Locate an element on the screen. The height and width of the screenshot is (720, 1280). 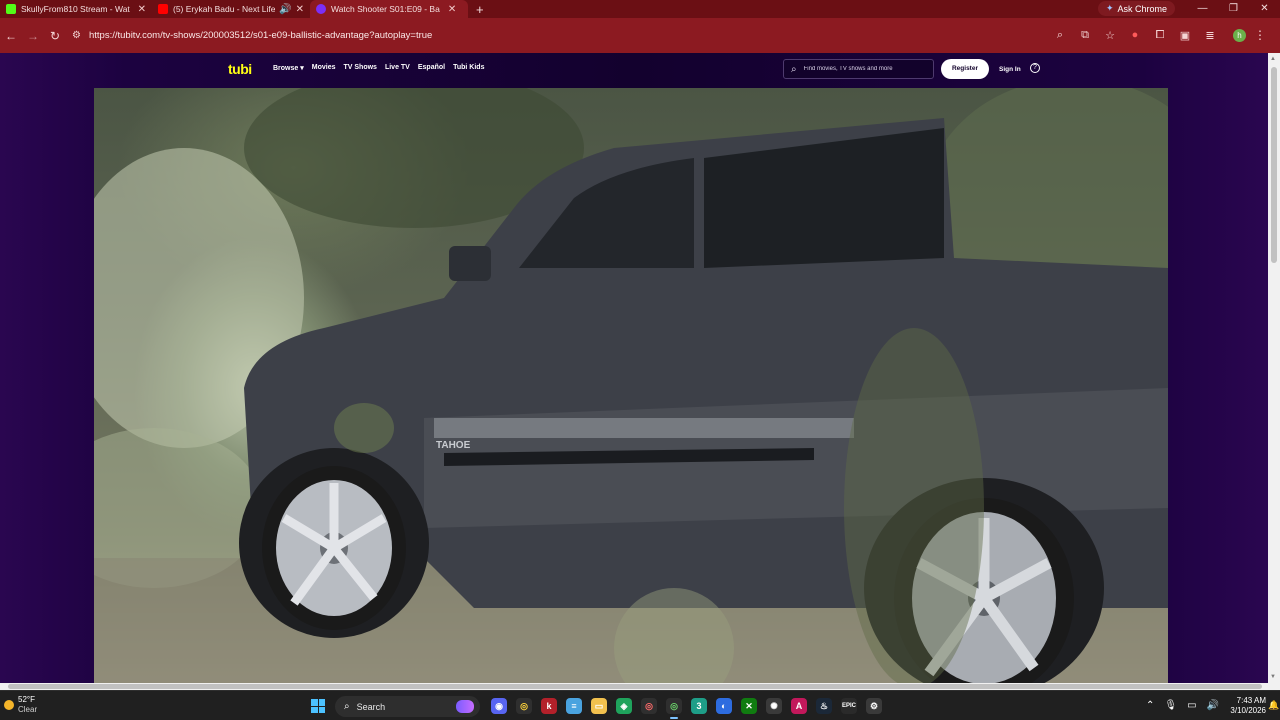
notepad-icon: ≡ is located at coordinates (574, 706).